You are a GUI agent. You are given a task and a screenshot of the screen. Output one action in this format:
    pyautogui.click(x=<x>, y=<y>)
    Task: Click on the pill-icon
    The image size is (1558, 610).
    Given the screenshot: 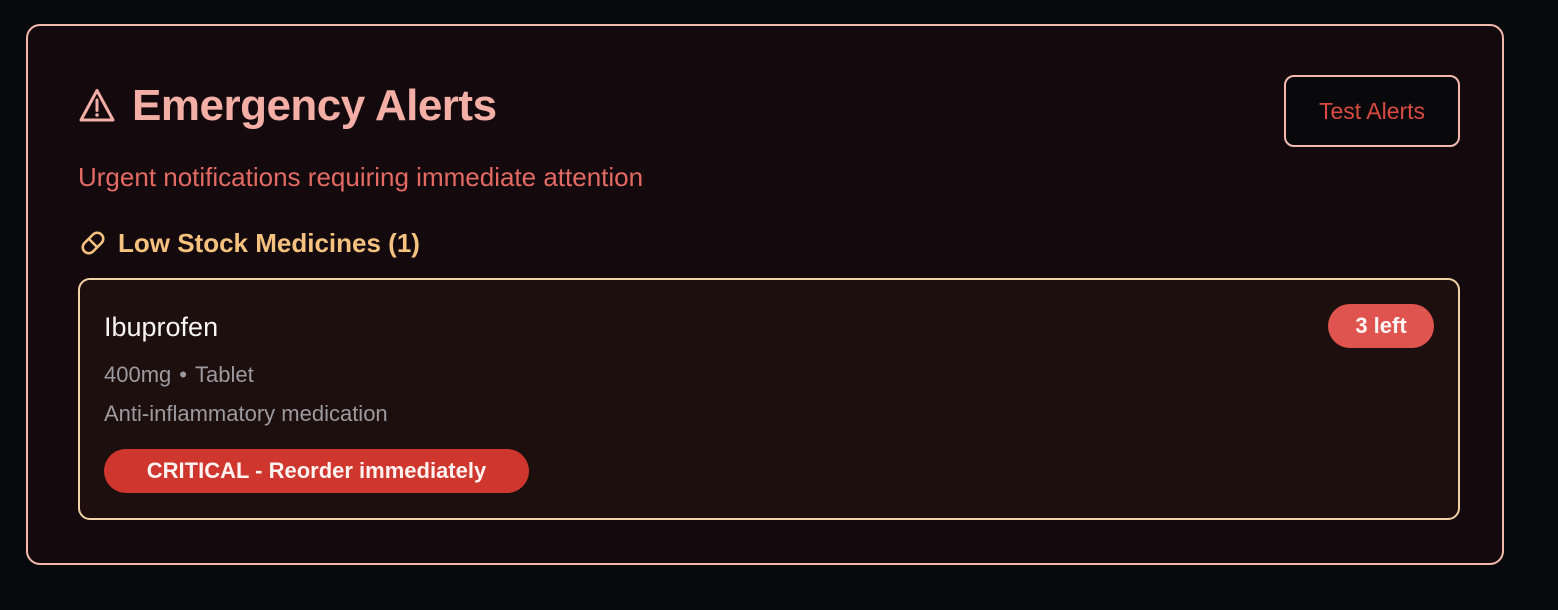 What is the action you would take?
    pyautogui.click(x=93, y=243)
    